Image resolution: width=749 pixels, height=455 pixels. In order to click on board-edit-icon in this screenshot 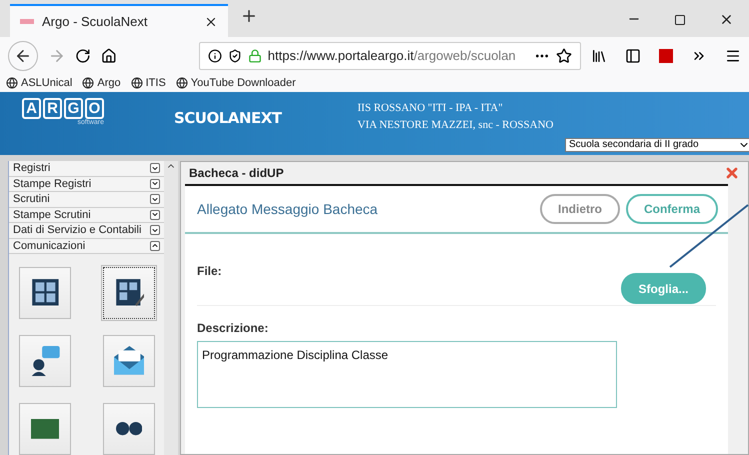, I will do `click(129, 293)`.